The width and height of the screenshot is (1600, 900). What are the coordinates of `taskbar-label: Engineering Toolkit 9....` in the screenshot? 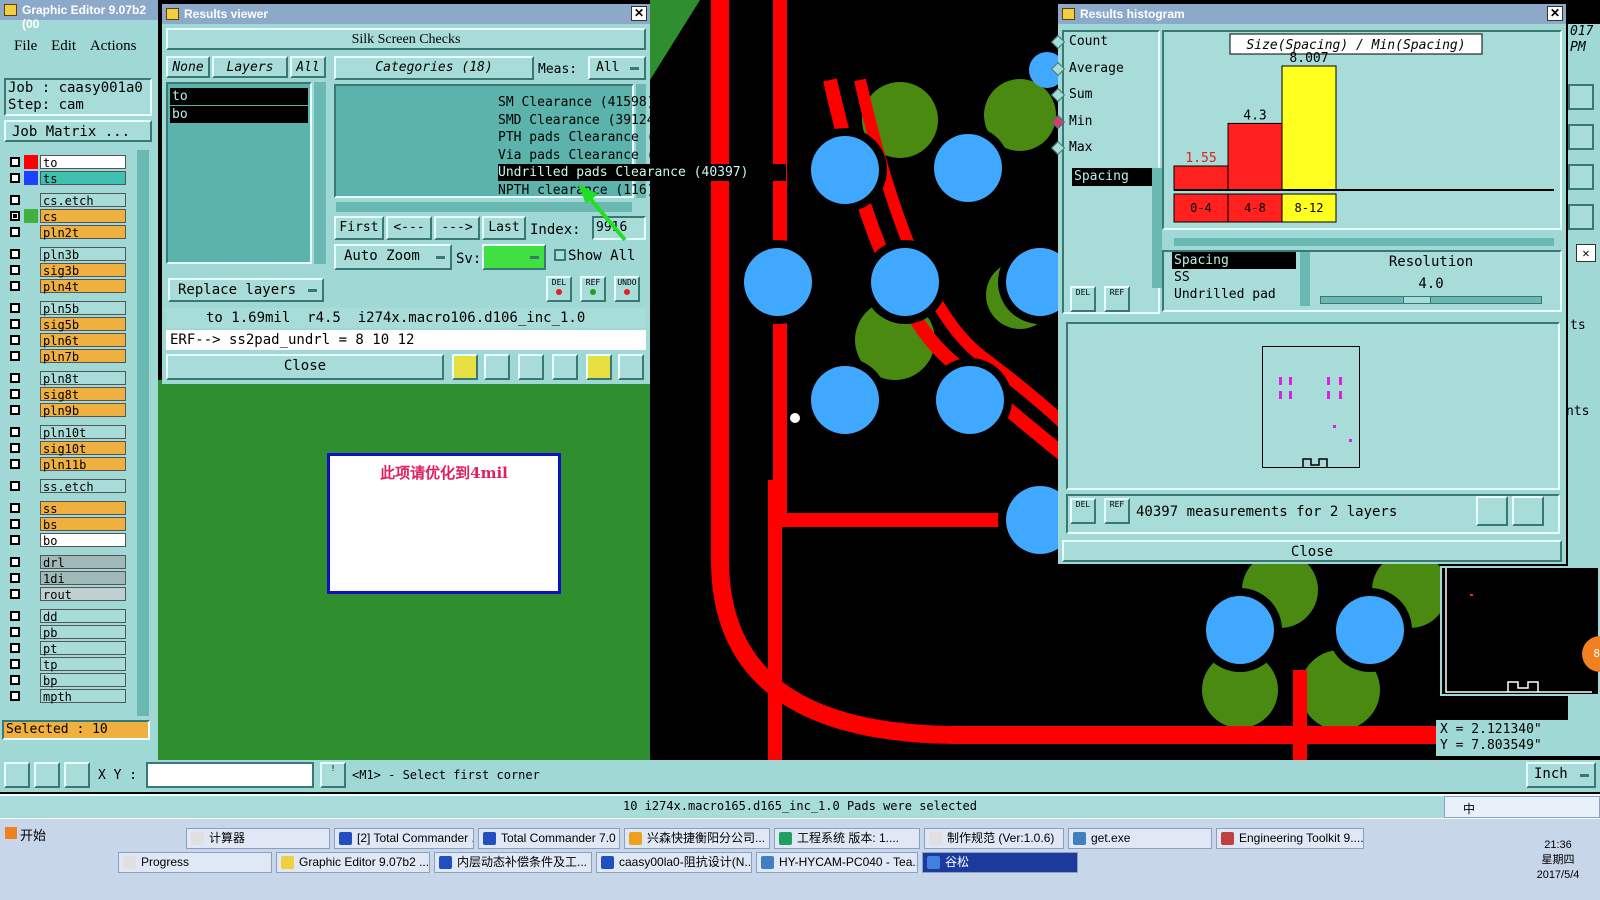 It's located at (1301, 838).